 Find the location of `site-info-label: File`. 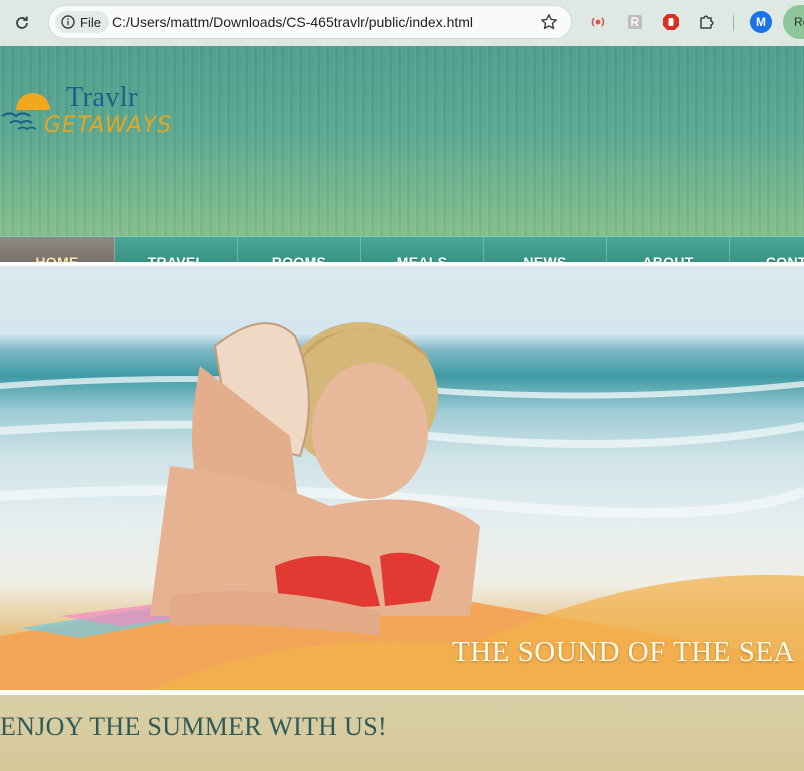

site-info-label: File is located at coordinates (90, 22).